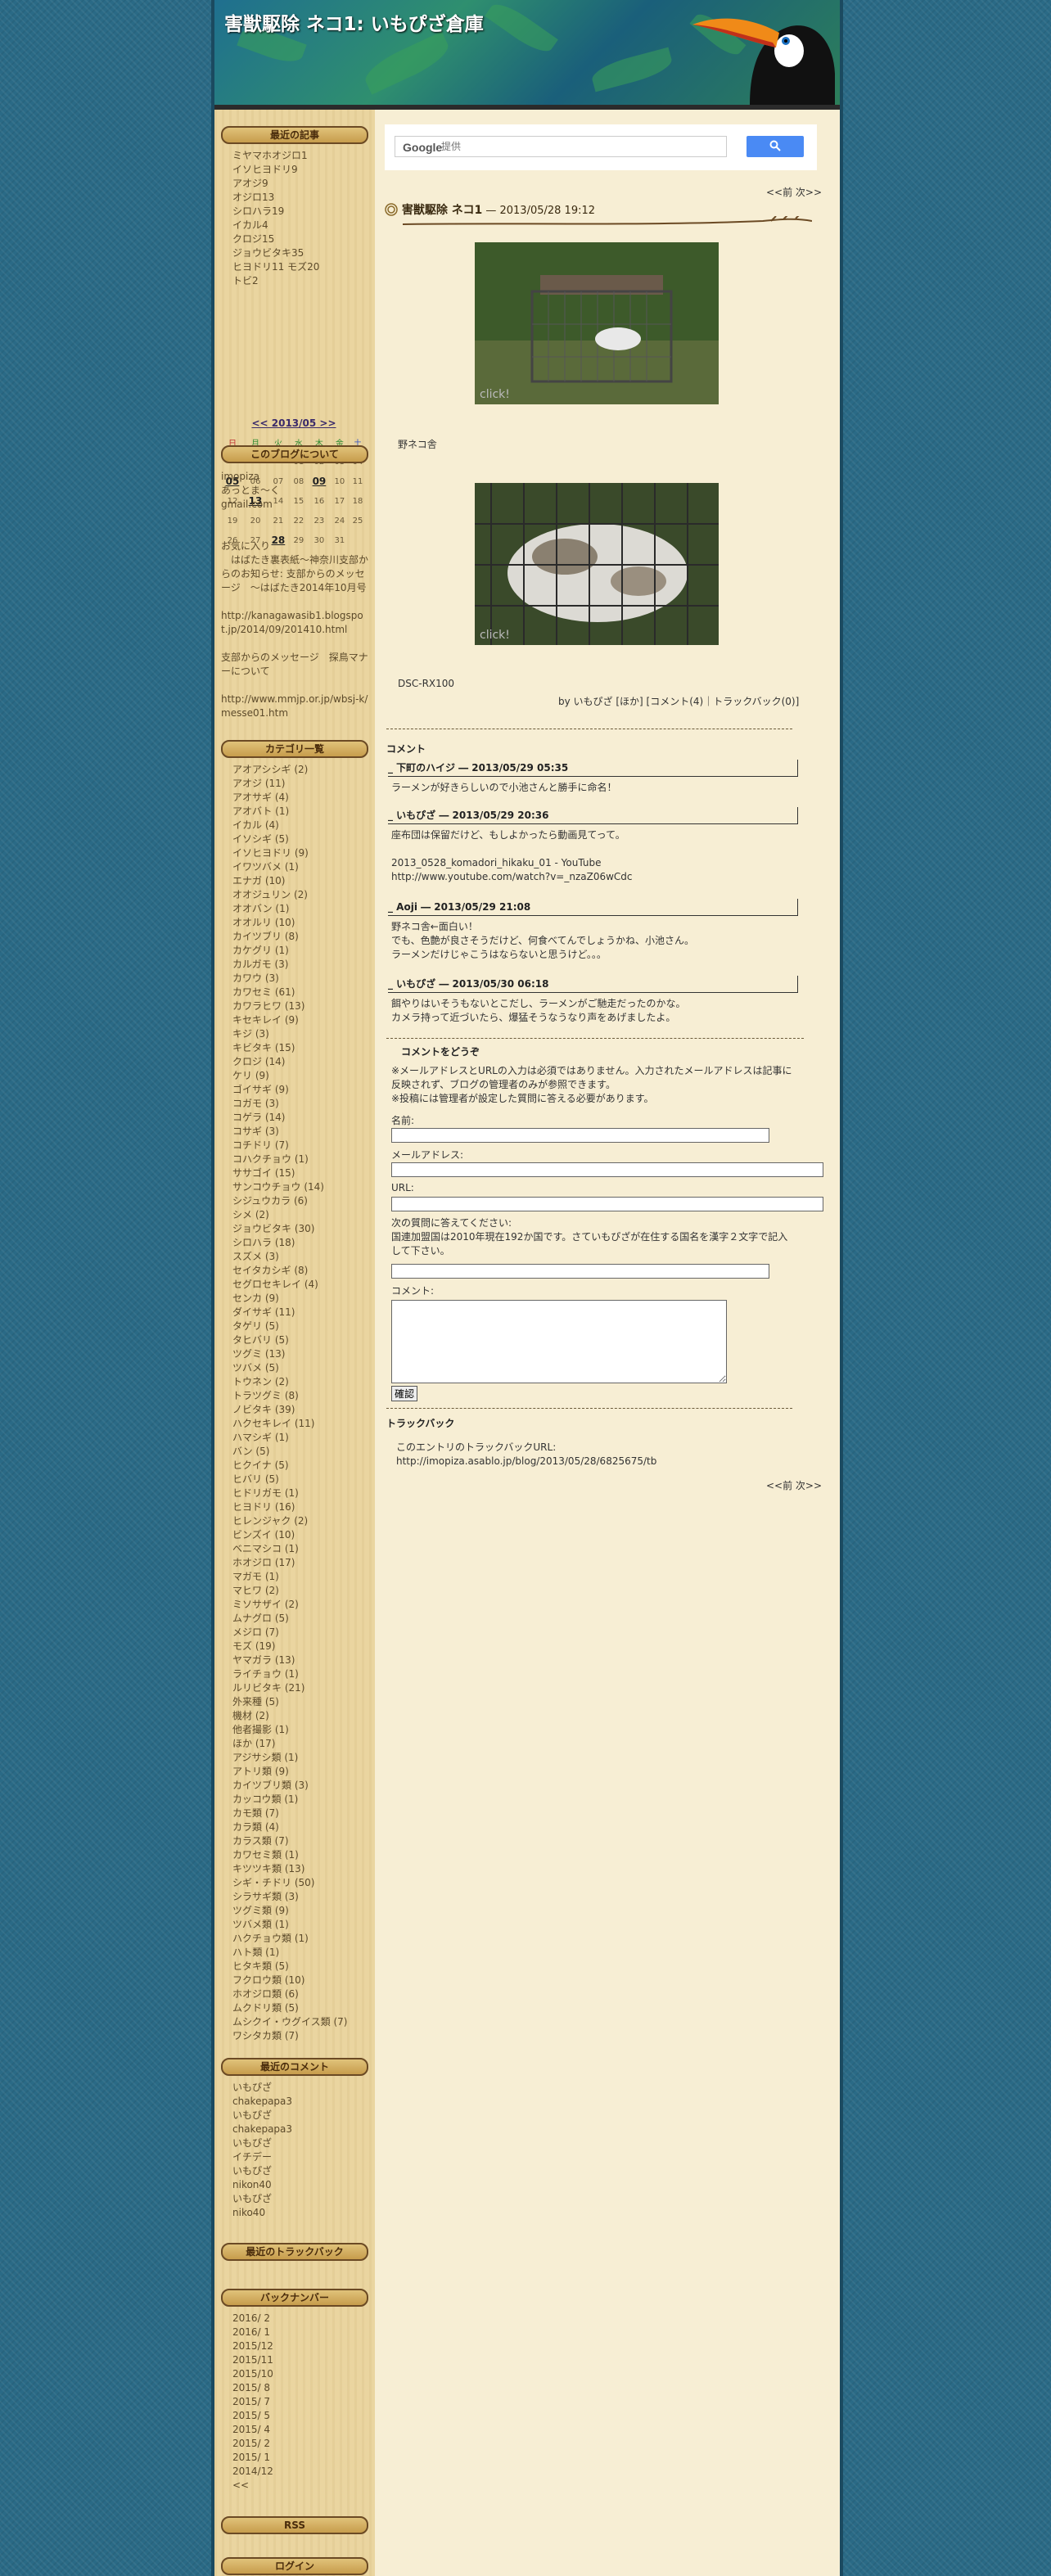 This screenshot has height=2576, width=1051. Describe the element at coordinates (289, 1758) in the screenshot. I see `category-item: アジサシ類 (1)` at that location.